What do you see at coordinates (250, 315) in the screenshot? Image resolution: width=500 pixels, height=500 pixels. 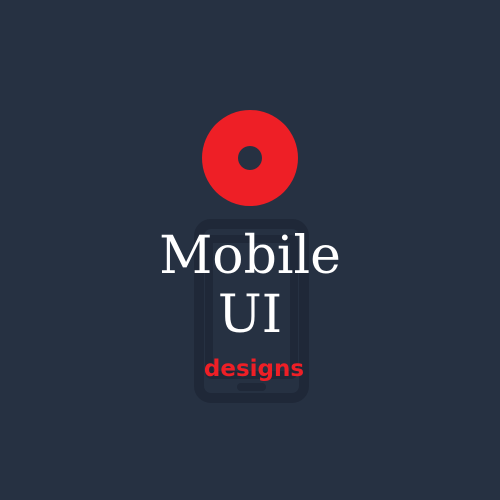 I see `logo-title-ui: UI` at bounding box center [250, 315].